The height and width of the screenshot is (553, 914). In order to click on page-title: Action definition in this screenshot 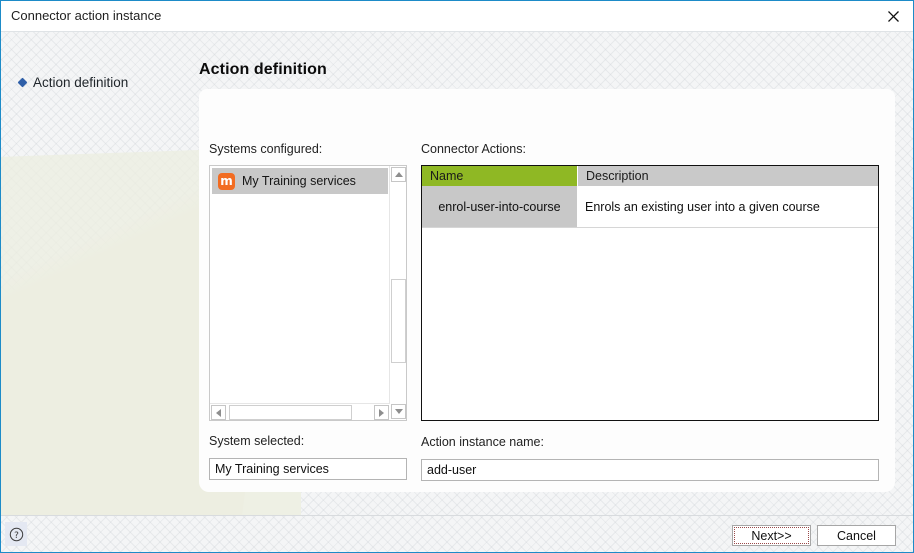, I will do `click(263, 69)`.